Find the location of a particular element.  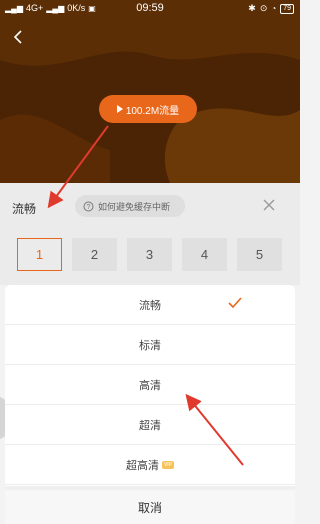

play-icon is located at coordinates (119, 109).